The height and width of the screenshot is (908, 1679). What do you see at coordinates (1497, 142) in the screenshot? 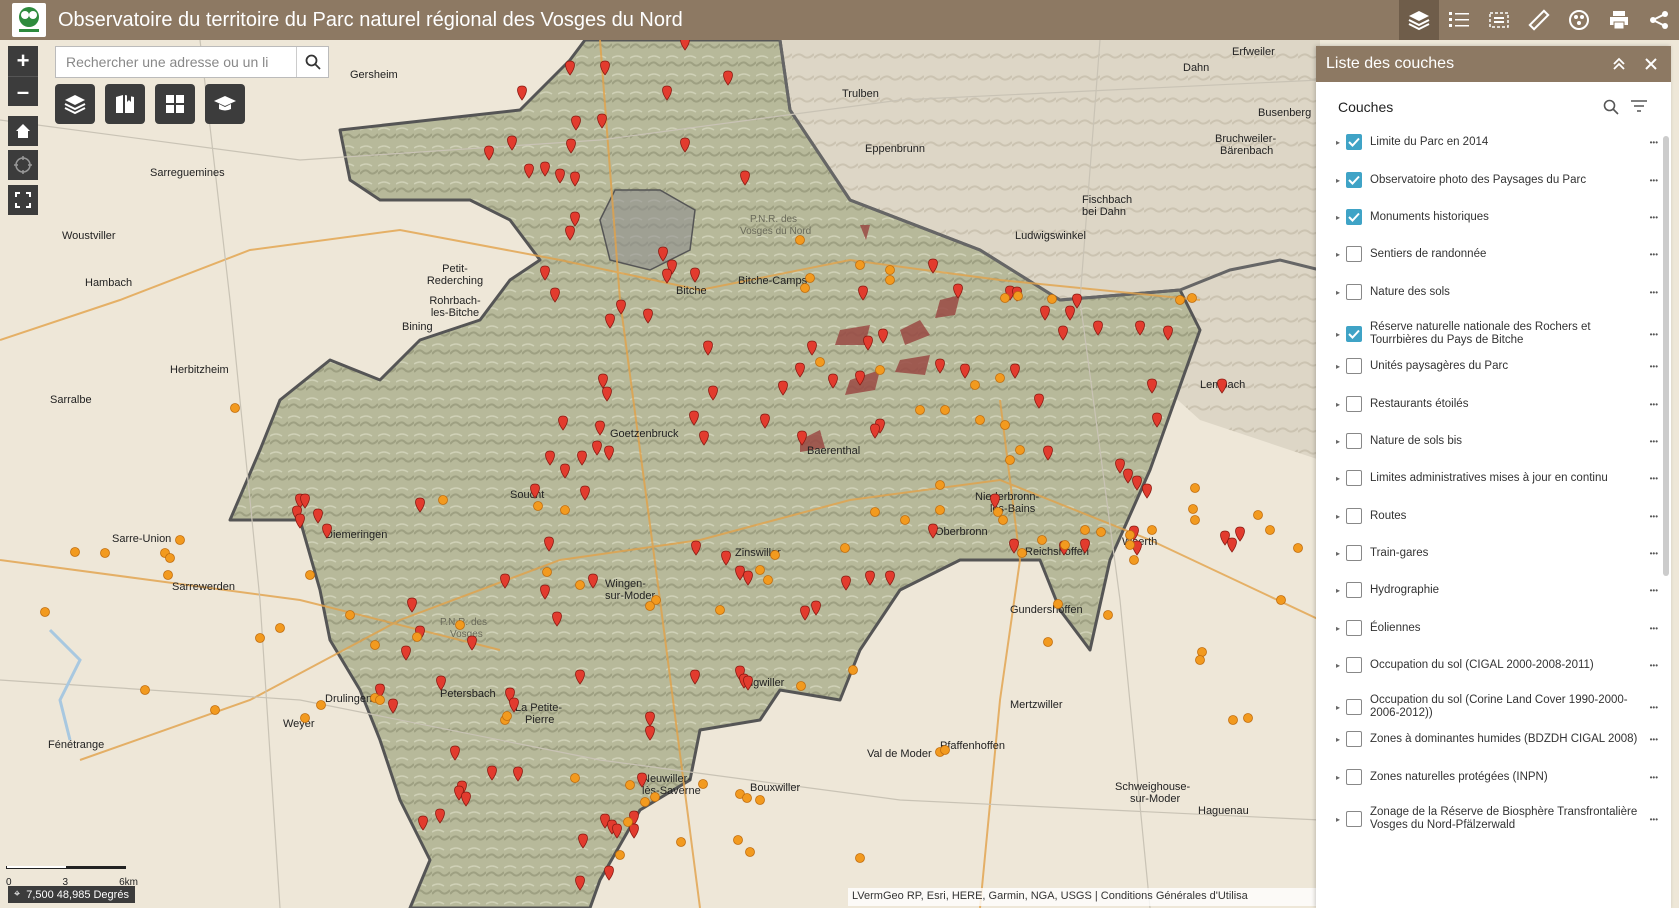
I see `layer-row: ▸ Limite du Parc en 2014 •••` at bounding box center [1497, 142].